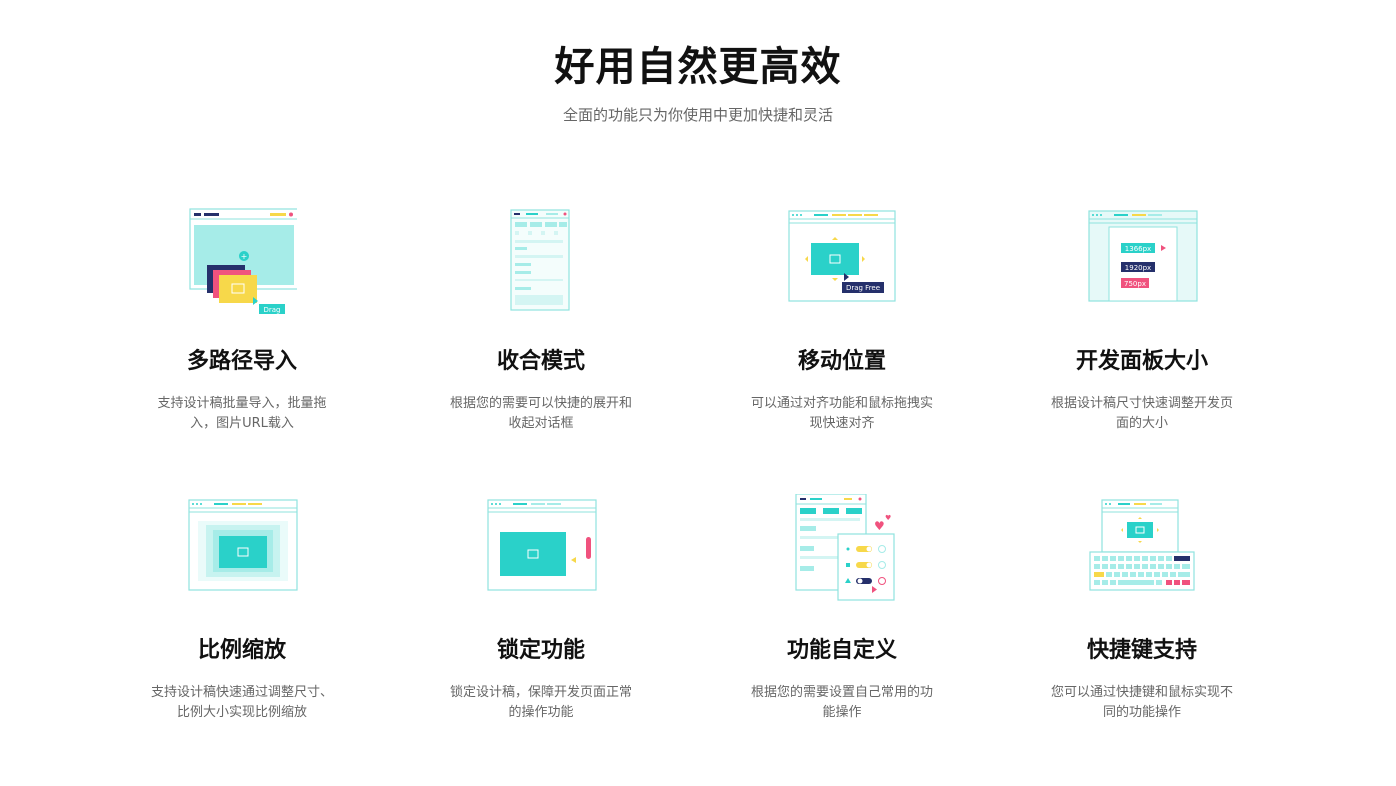 This screenshot has height=786, width=1396. What do you see at coordinates (1141, 413) in the screenshot?
I see `feature-desc: 根据设计稿尺寸快速调整开发页面的大小` at bounding box center [1141, 413].